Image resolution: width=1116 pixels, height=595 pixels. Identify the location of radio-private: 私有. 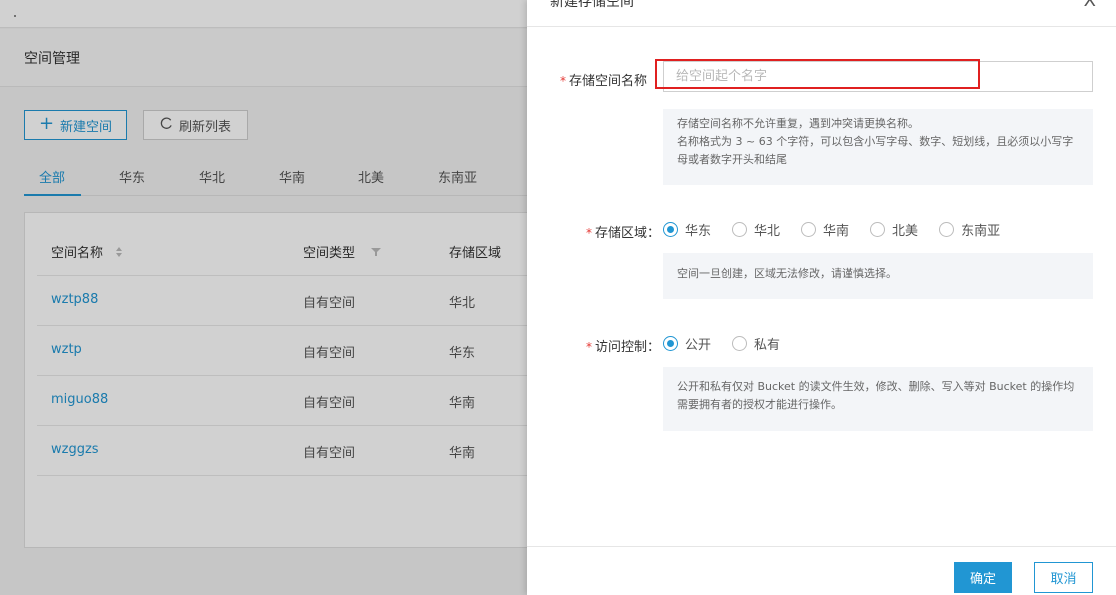
(756, 343).